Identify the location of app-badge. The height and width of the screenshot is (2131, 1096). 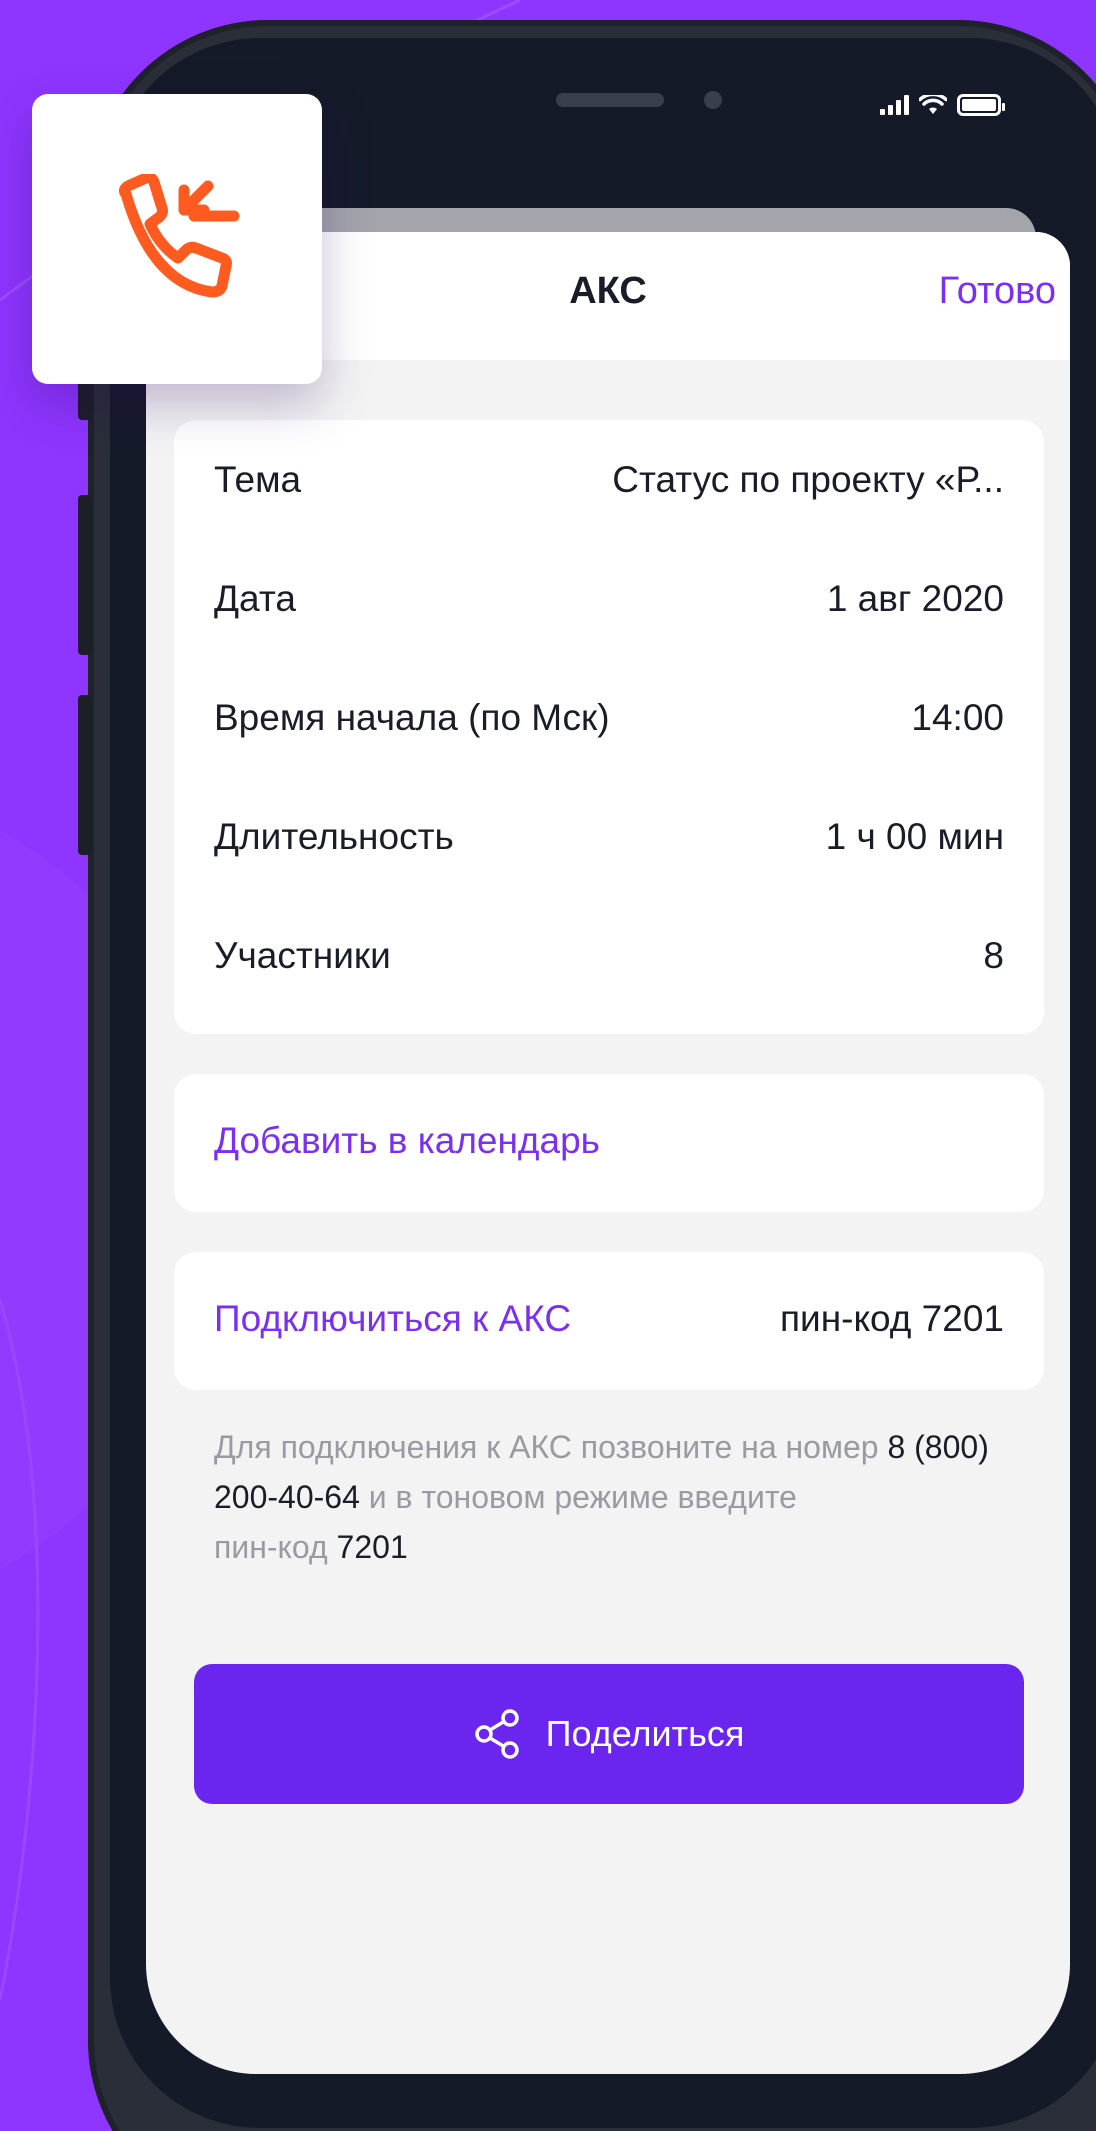
(177, 239).